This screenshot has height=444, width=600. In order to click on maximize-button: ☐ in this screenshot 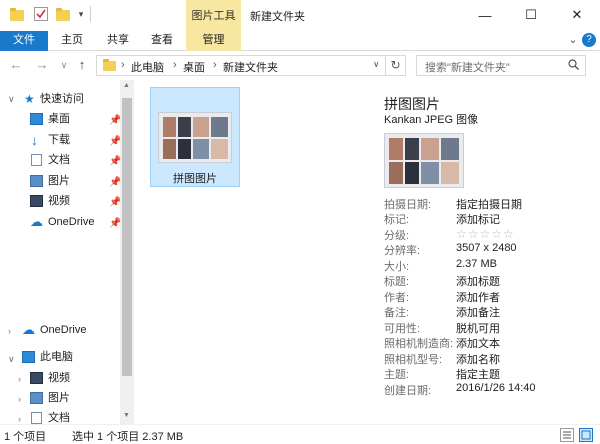, I will do `click(531, 15)`.